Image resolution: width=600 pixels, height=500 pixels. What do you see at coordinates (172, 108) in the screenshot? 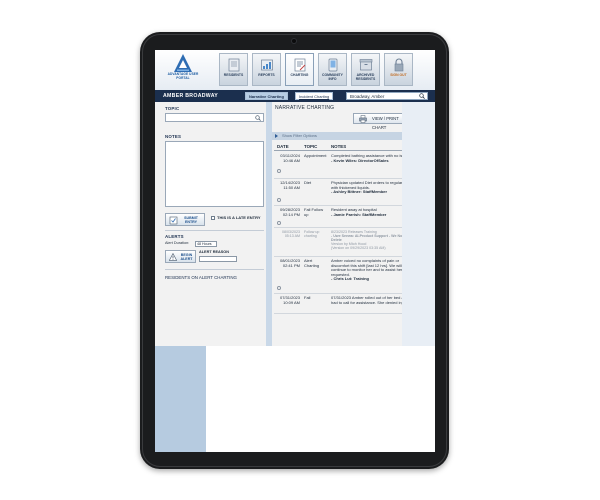
I see `topic-label: TOPIC` at bounding box center [172, 108].